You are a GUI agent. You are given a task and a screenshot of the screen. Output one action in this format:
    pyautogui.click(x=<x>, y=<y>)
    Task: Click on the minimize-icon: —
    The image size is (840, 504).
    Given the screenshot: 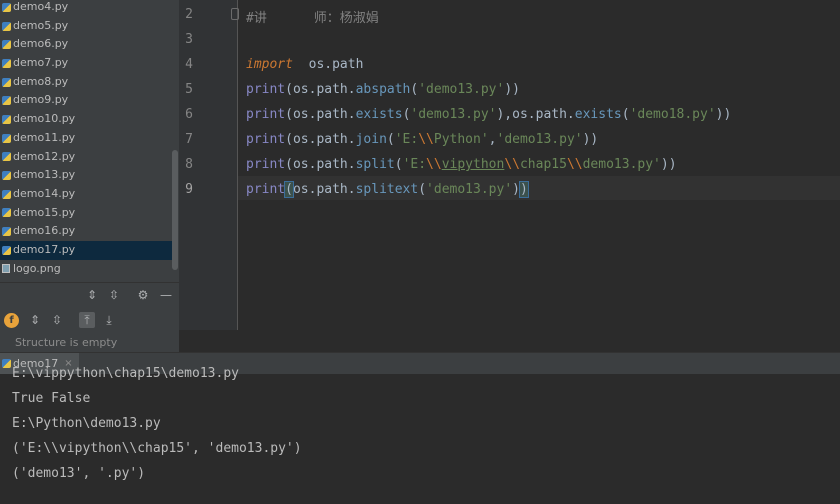 What is the action you would take?
    pyautogui.click(x=166, y=295)
    